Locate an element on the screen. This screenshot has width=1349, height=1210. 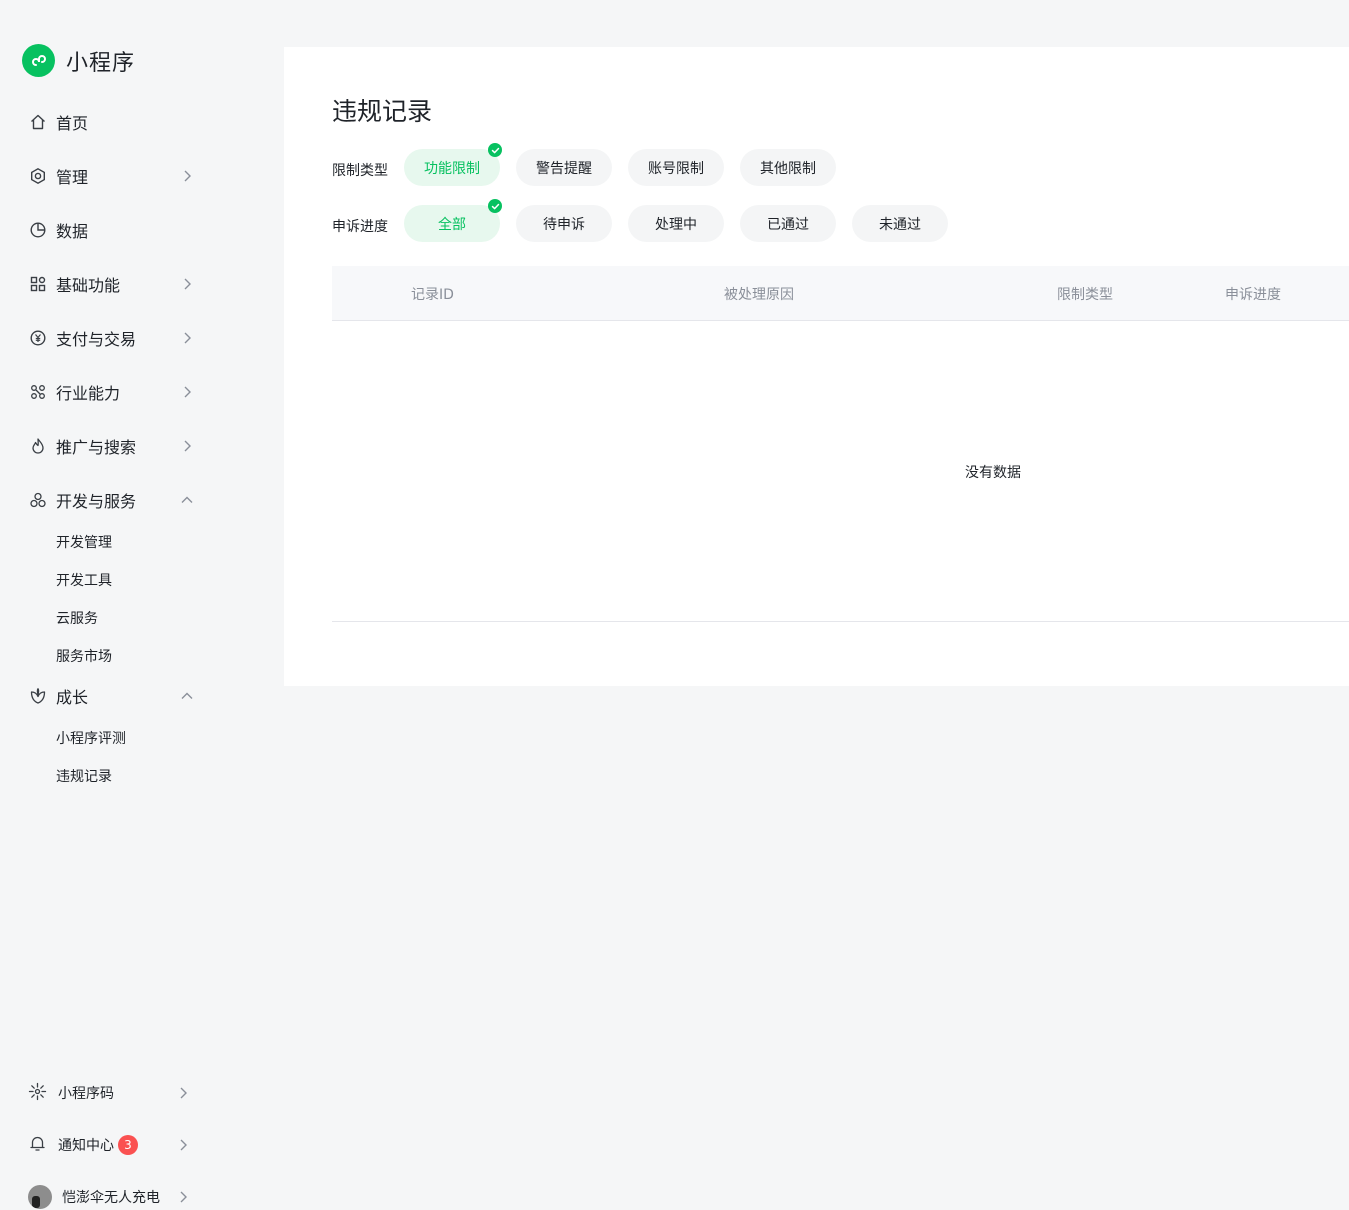
user-name: 恺澎伞无人充电 is located at coordinates (111, 1198).